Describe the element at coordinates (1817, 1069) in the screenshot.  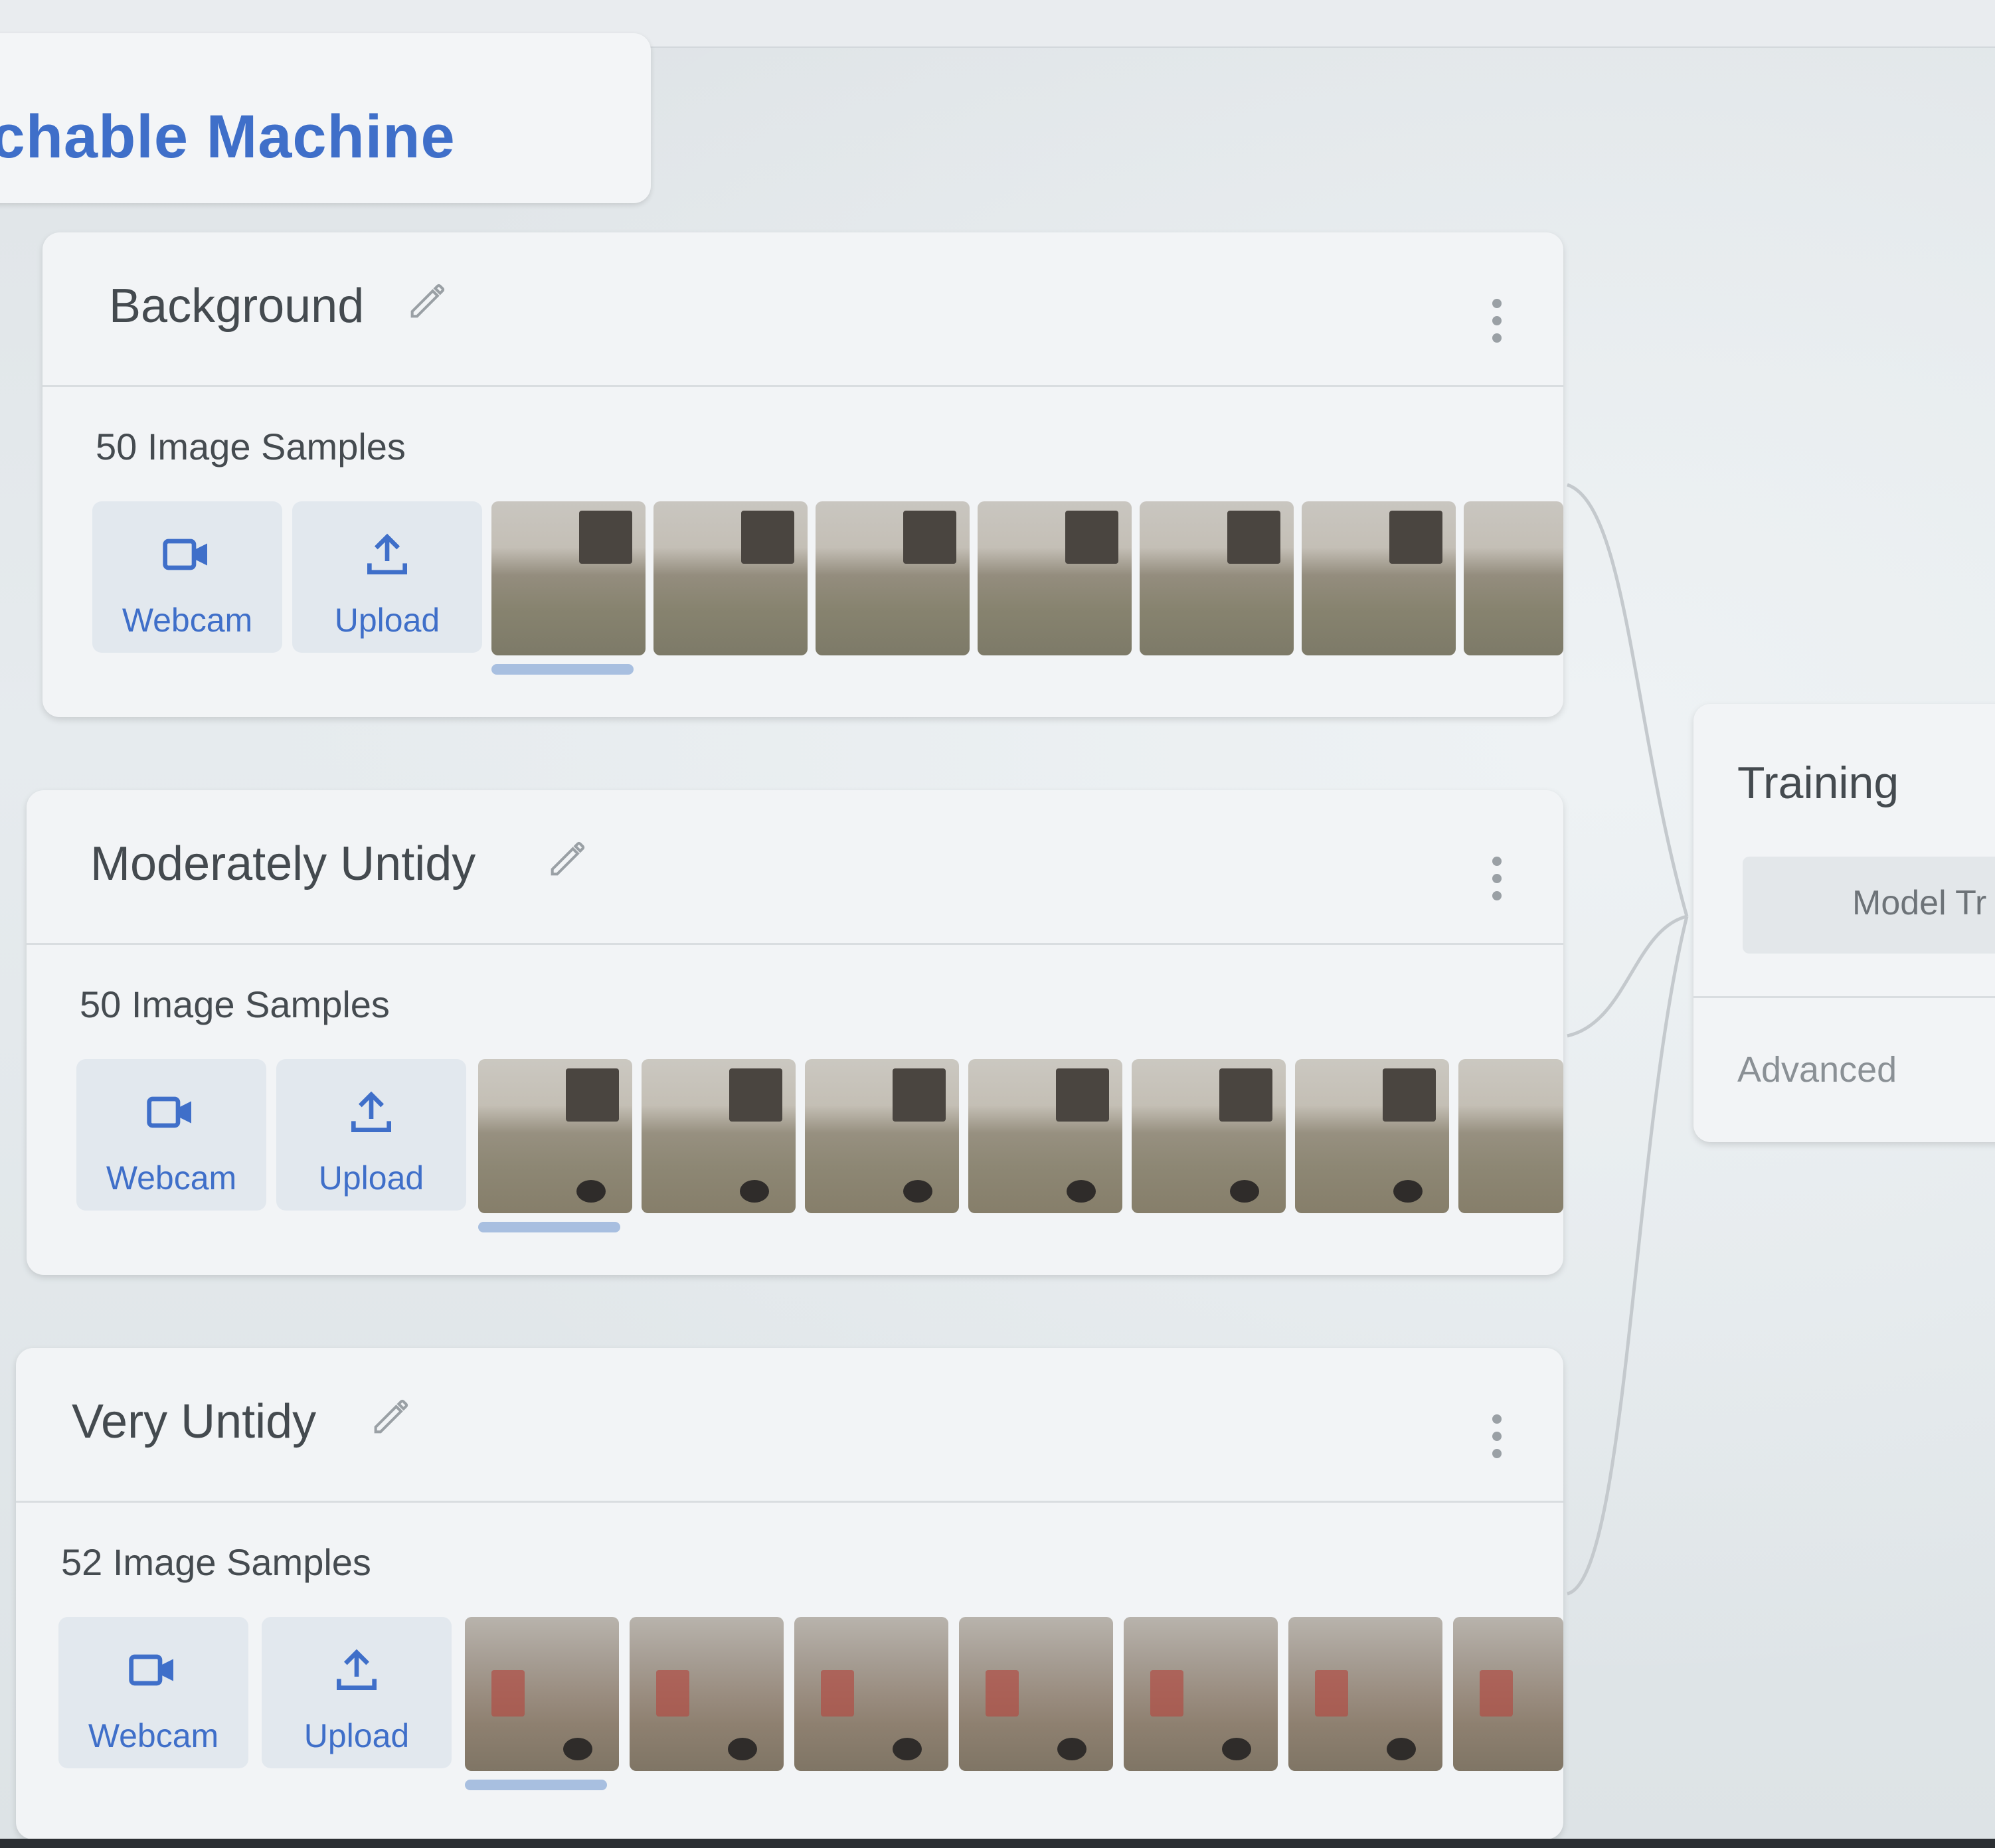
I see `advanced-toggle: Advanced` at that location.